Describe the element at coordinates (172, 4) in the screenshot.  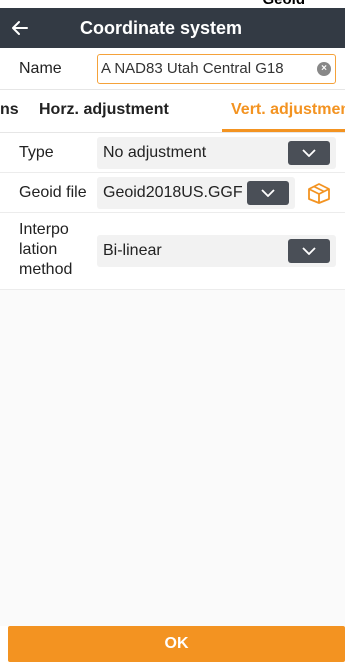
I see `status-clip: Geoid` at that location.